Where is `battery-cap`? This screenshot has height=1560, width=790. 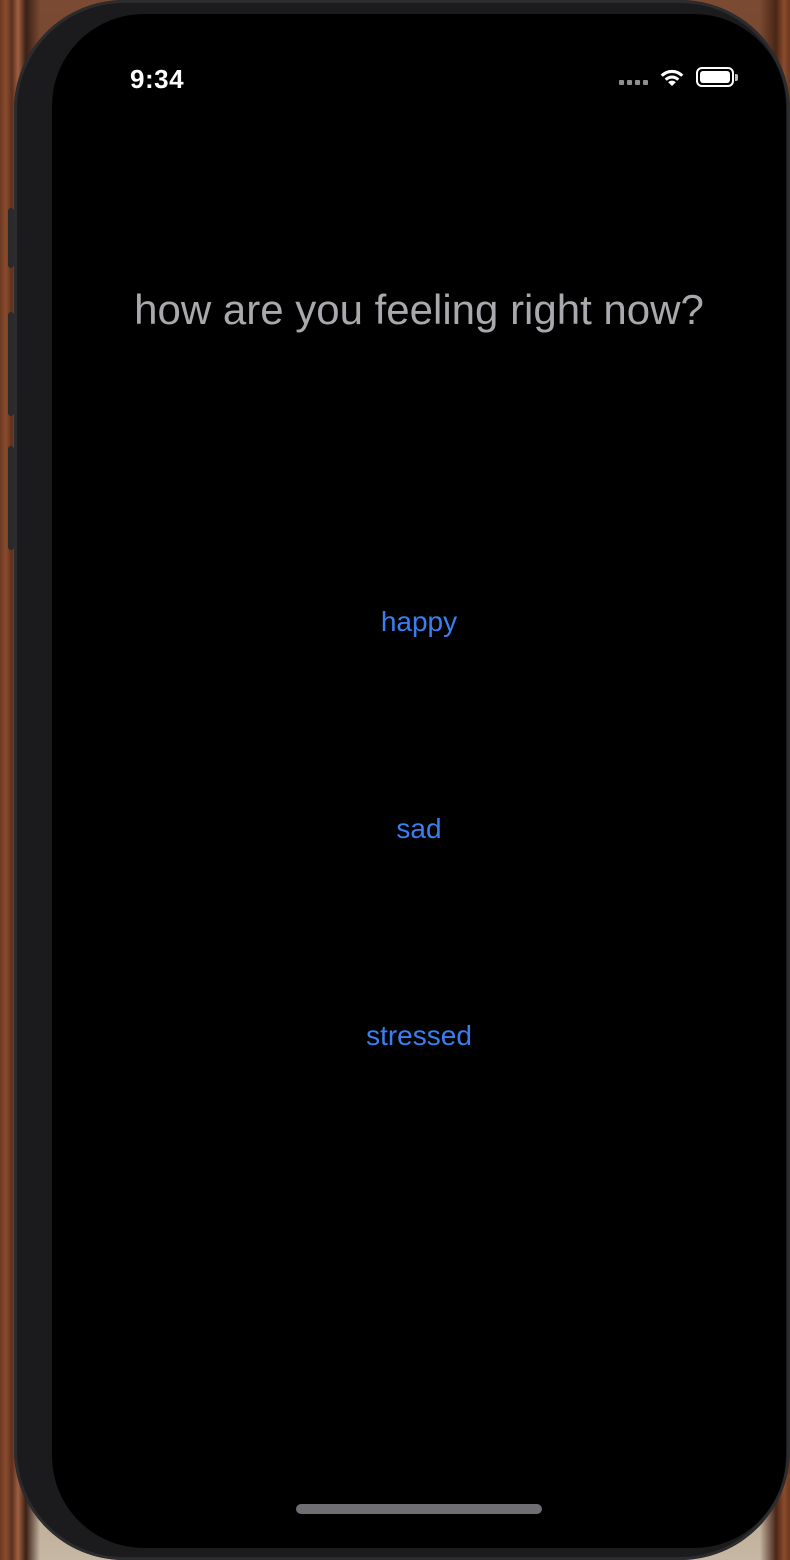
battery-cap is located at coordinates (736, 77).